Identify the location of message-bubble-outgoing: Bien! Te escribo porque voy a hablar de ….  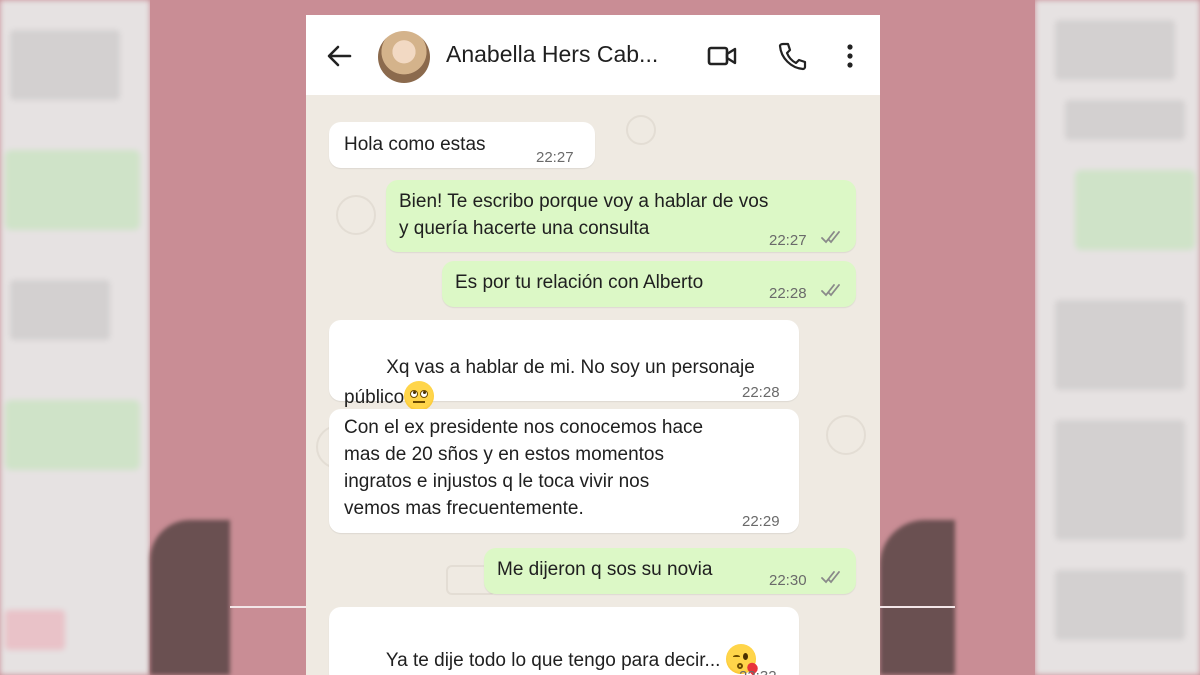
(621, 216).